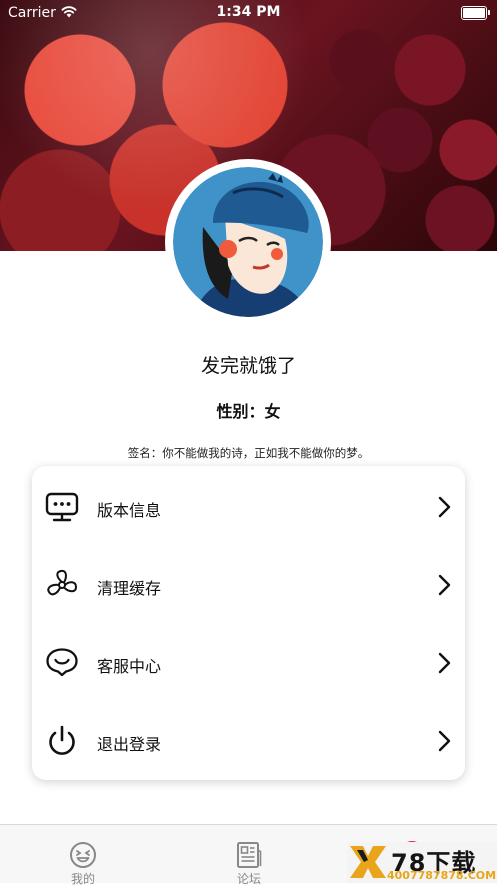  I want to click on menu-item-label: 版本信息, so click(129, 510).